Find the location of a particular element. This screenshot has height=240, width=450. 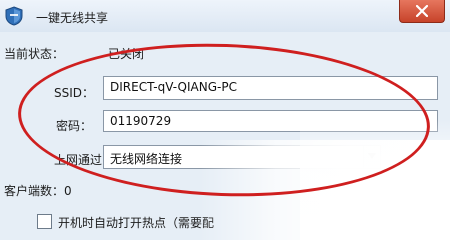

title-bar: 一键无线共享 is located at coordinates (225, 16).